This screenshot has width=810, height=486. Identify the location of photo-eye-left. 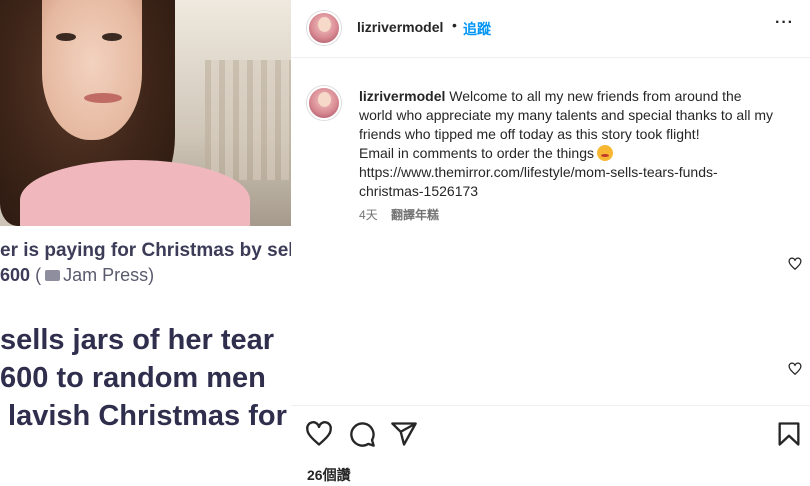
(66, 37).